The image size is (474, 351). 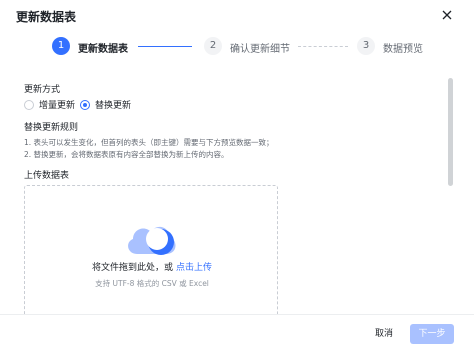 What do you see at coordinates (450, 132) in the screenshot?
I see `scrollbar` at bounding box center [450, 132].